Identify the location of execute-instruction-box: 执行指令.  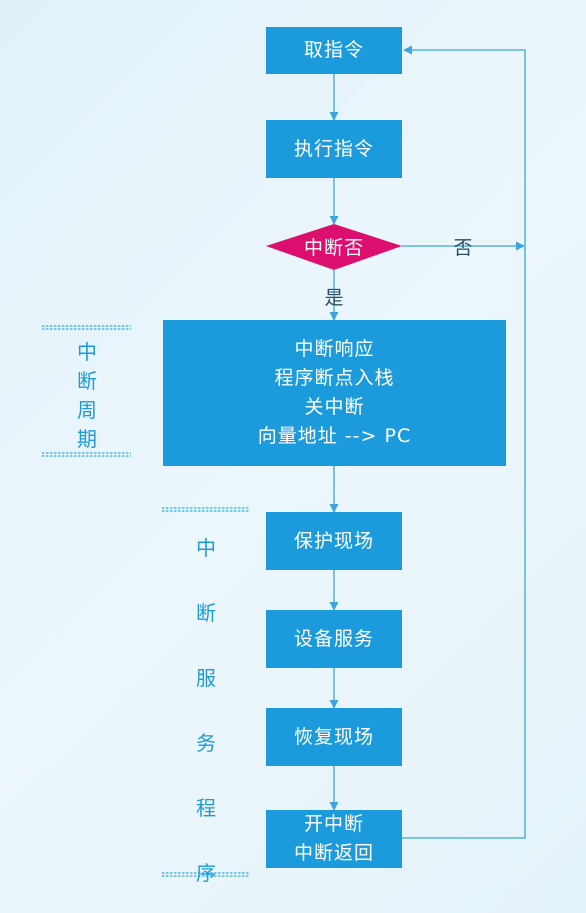
(334, 149).